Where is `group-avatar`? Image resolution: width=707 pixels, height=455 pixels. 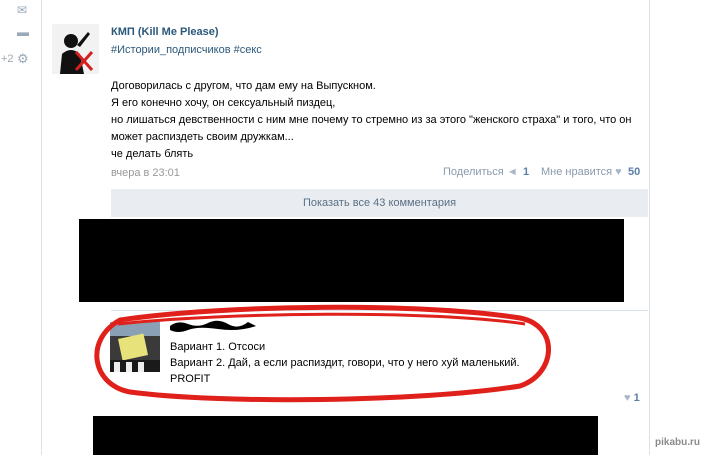 group-avatar is located at coordinates (75, 49).